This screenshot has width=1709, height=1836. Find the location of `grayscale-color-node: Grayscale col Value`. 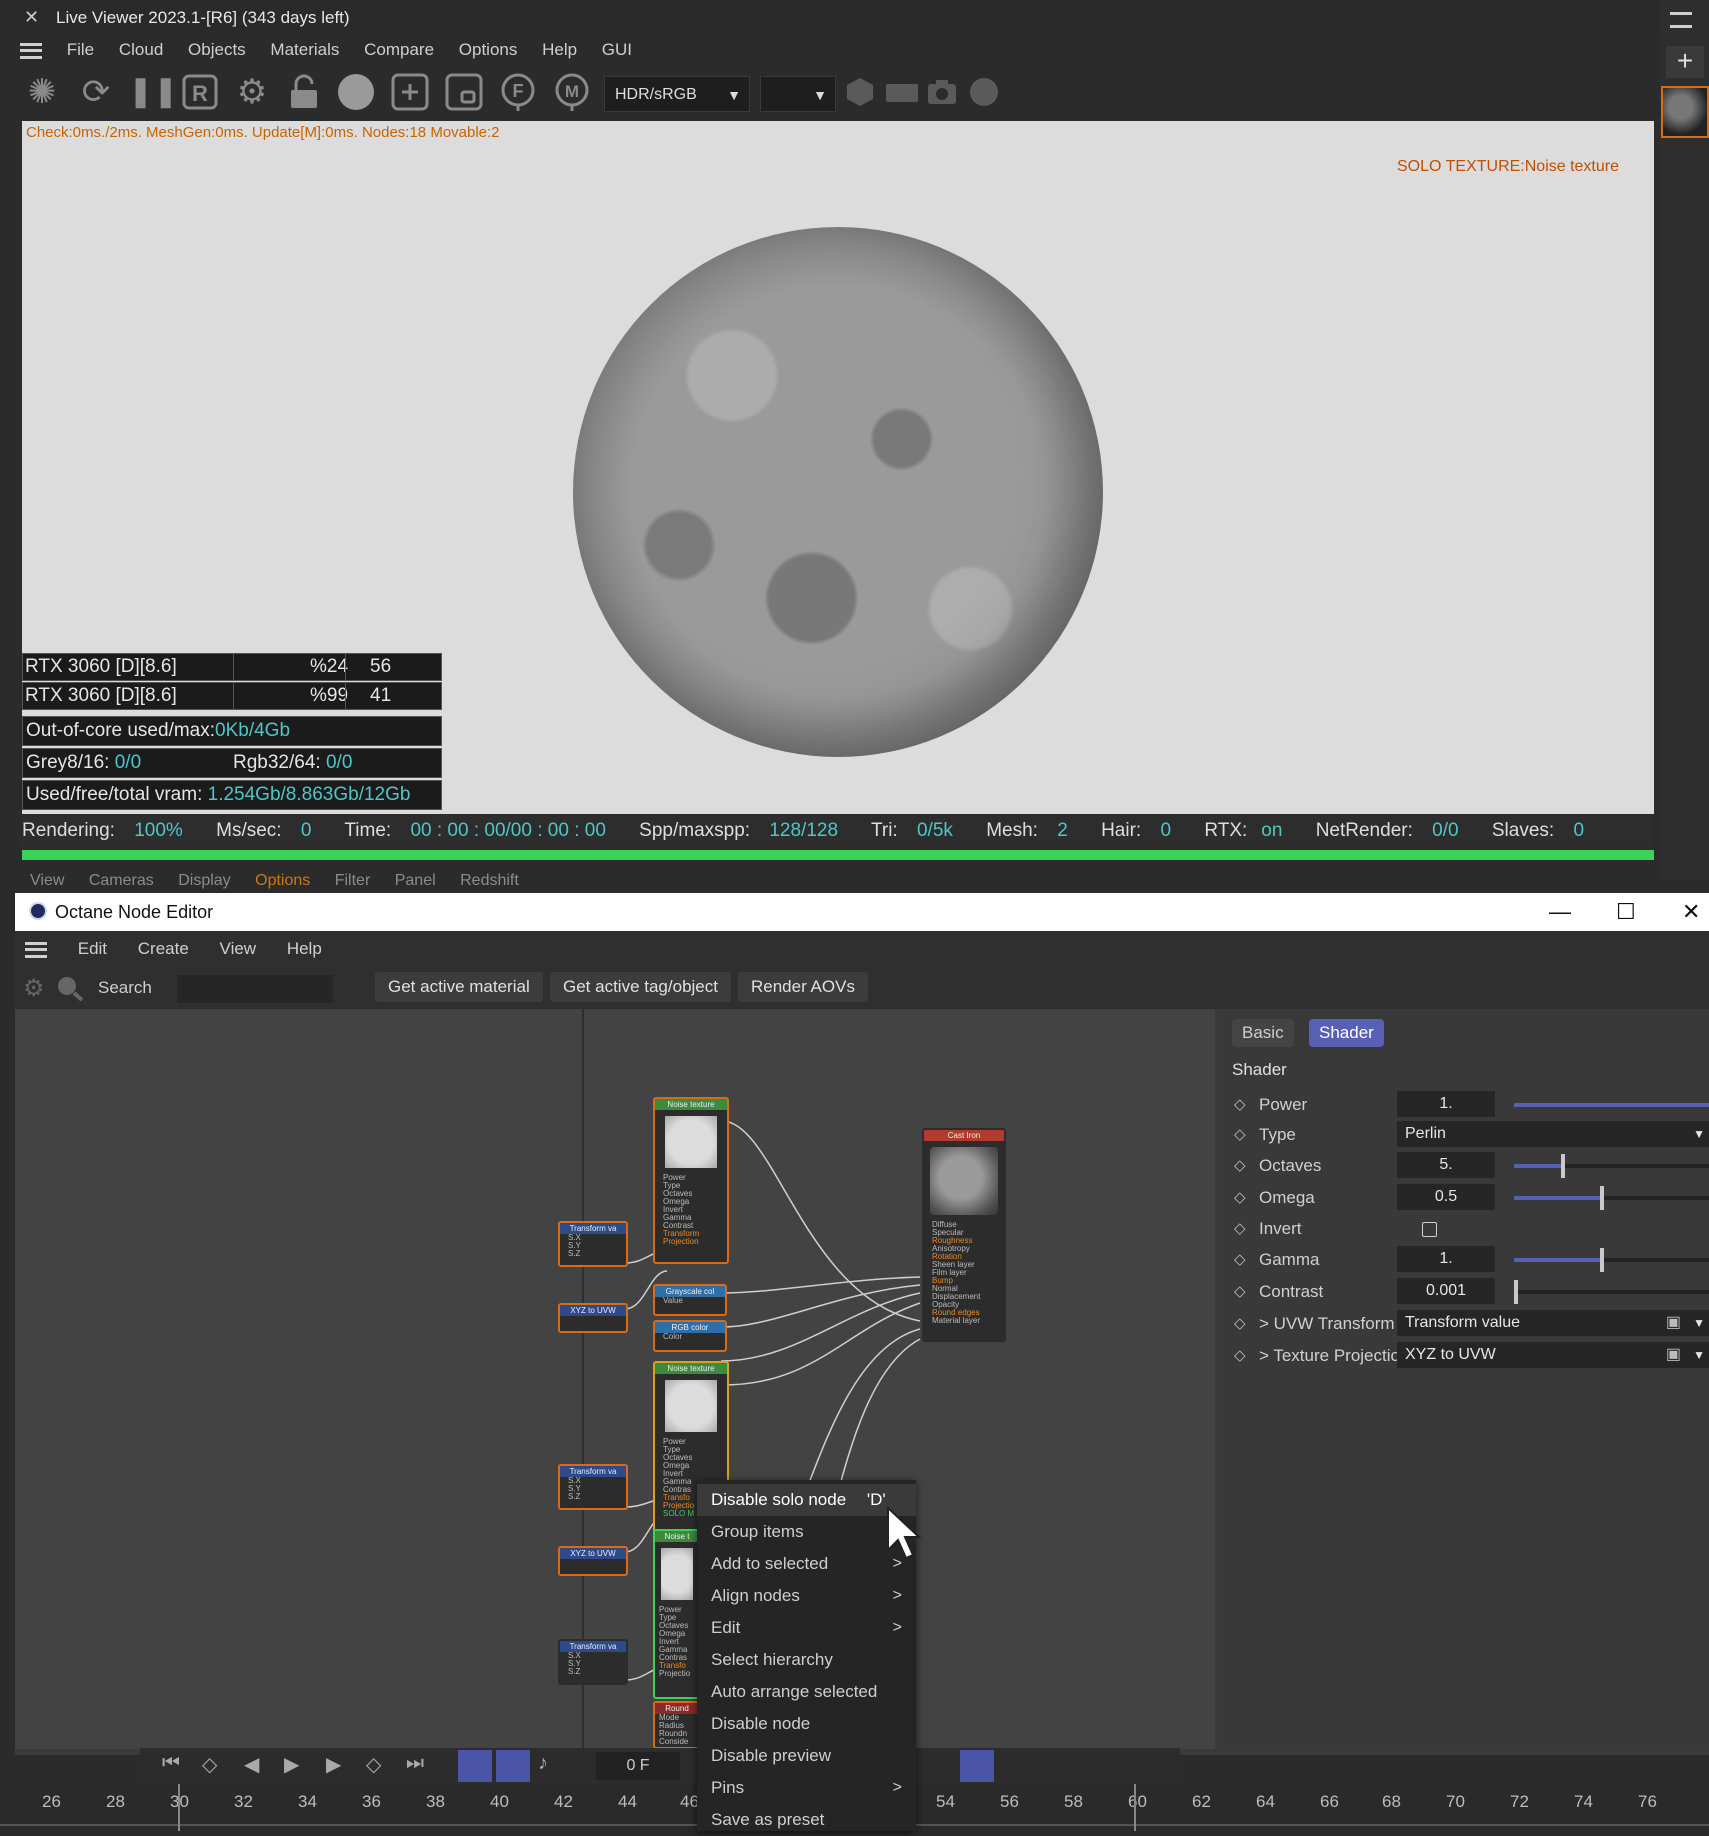

grayscale-color-node: Grayscale col Value is located at coordinates (690, 1300).